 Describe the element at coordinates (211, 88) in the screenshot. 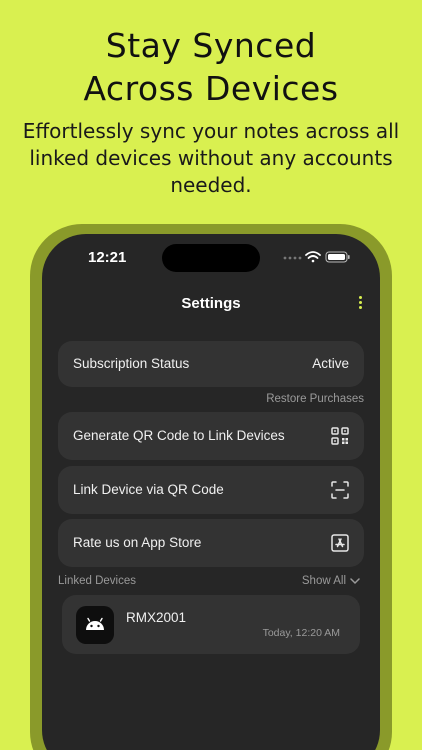

I see `headline-line-2: Across Devices` at that location.